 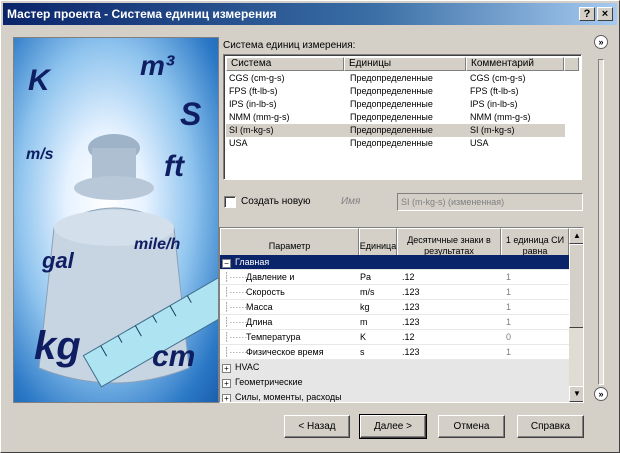 I want to click on name-label: Имя, so click(x=351, y=201).